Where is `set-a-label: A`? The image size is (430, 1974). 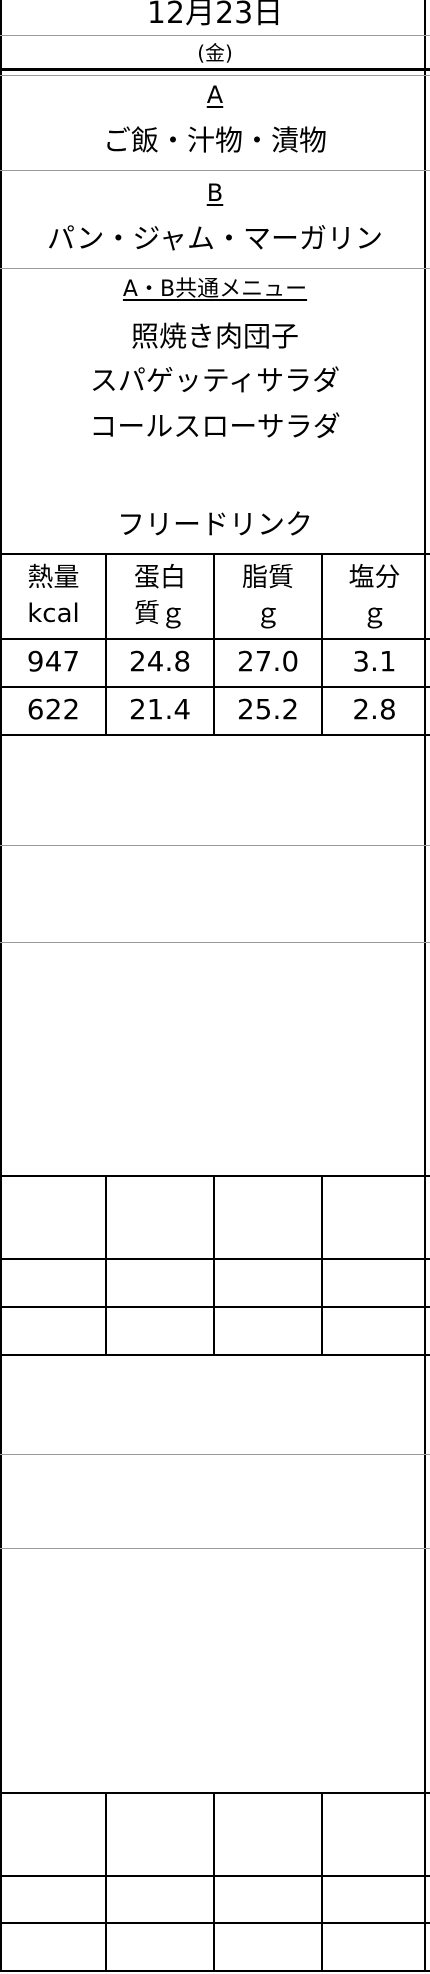 set-a-label: A is located at coordinates (215, 95).